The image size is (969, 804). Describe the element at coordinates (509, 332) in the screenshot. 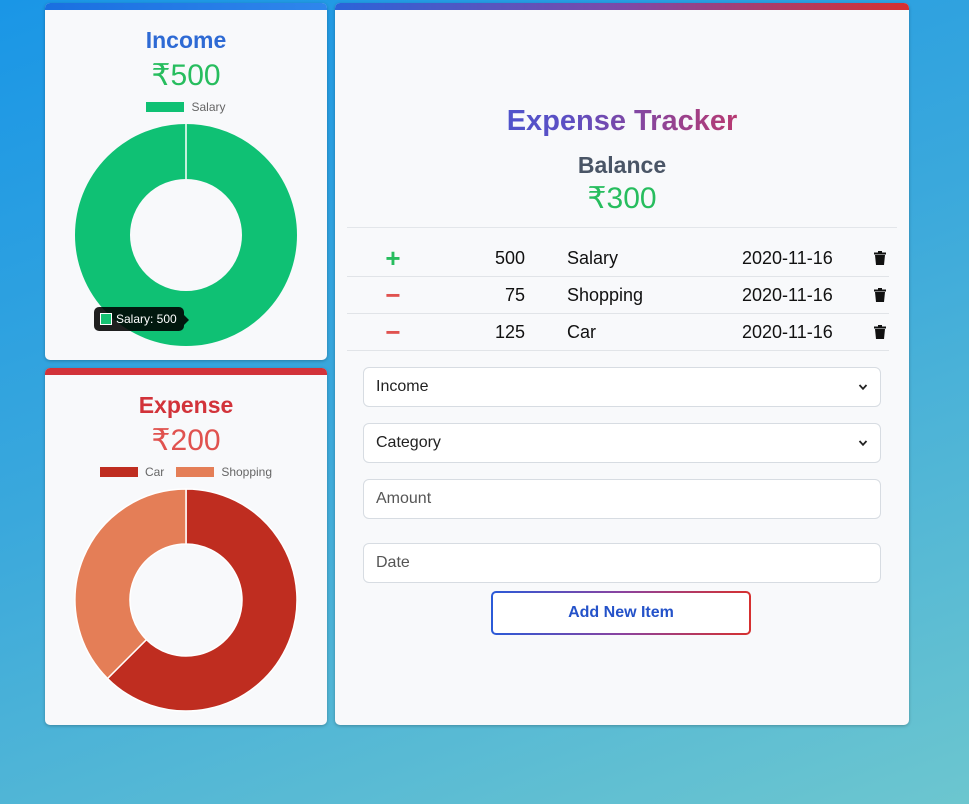

I see `transaction-amount: 125` at that location.